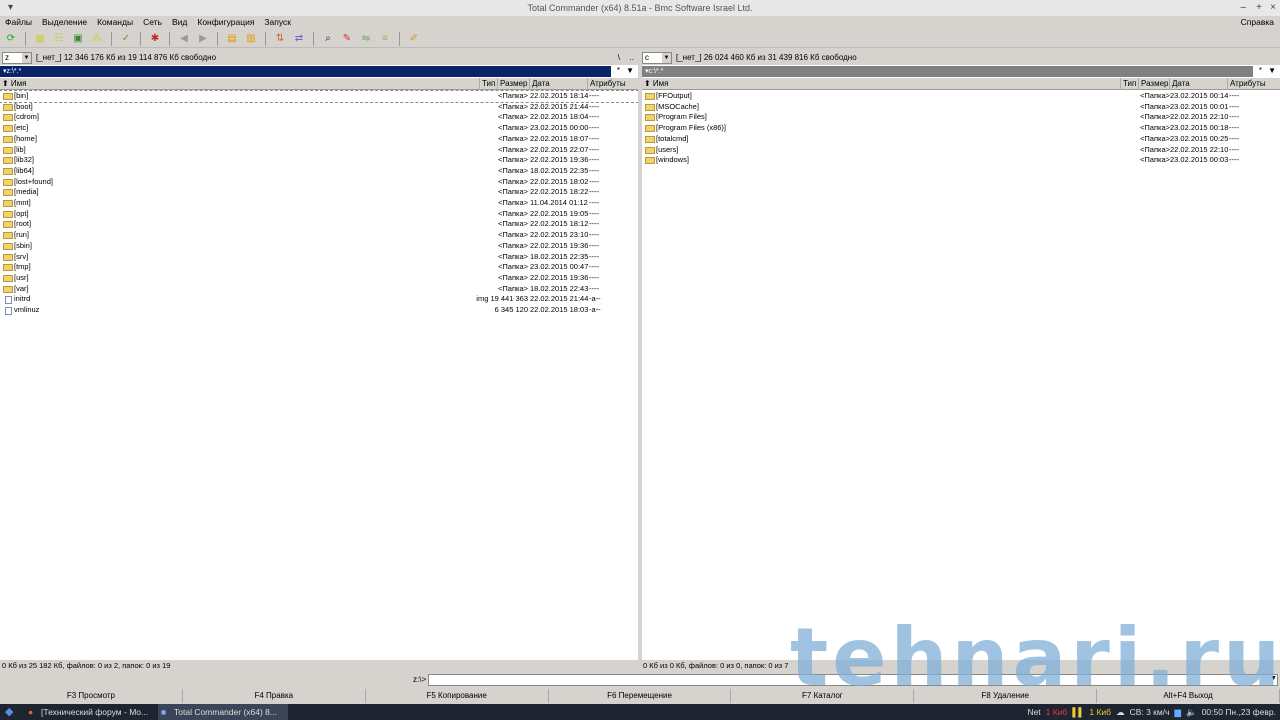  I want to click on menu-item: Сеть, so click(152, 22).